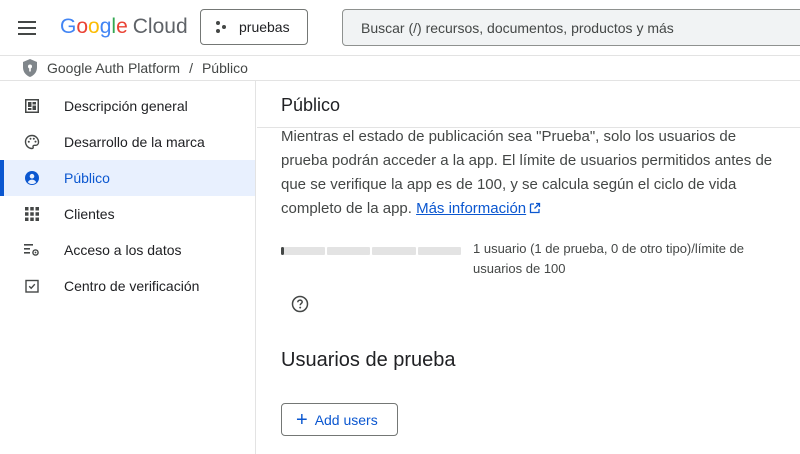 The height and width of the screenshot is (454, 800). I want to click on shield-icon, so click(30, 68).